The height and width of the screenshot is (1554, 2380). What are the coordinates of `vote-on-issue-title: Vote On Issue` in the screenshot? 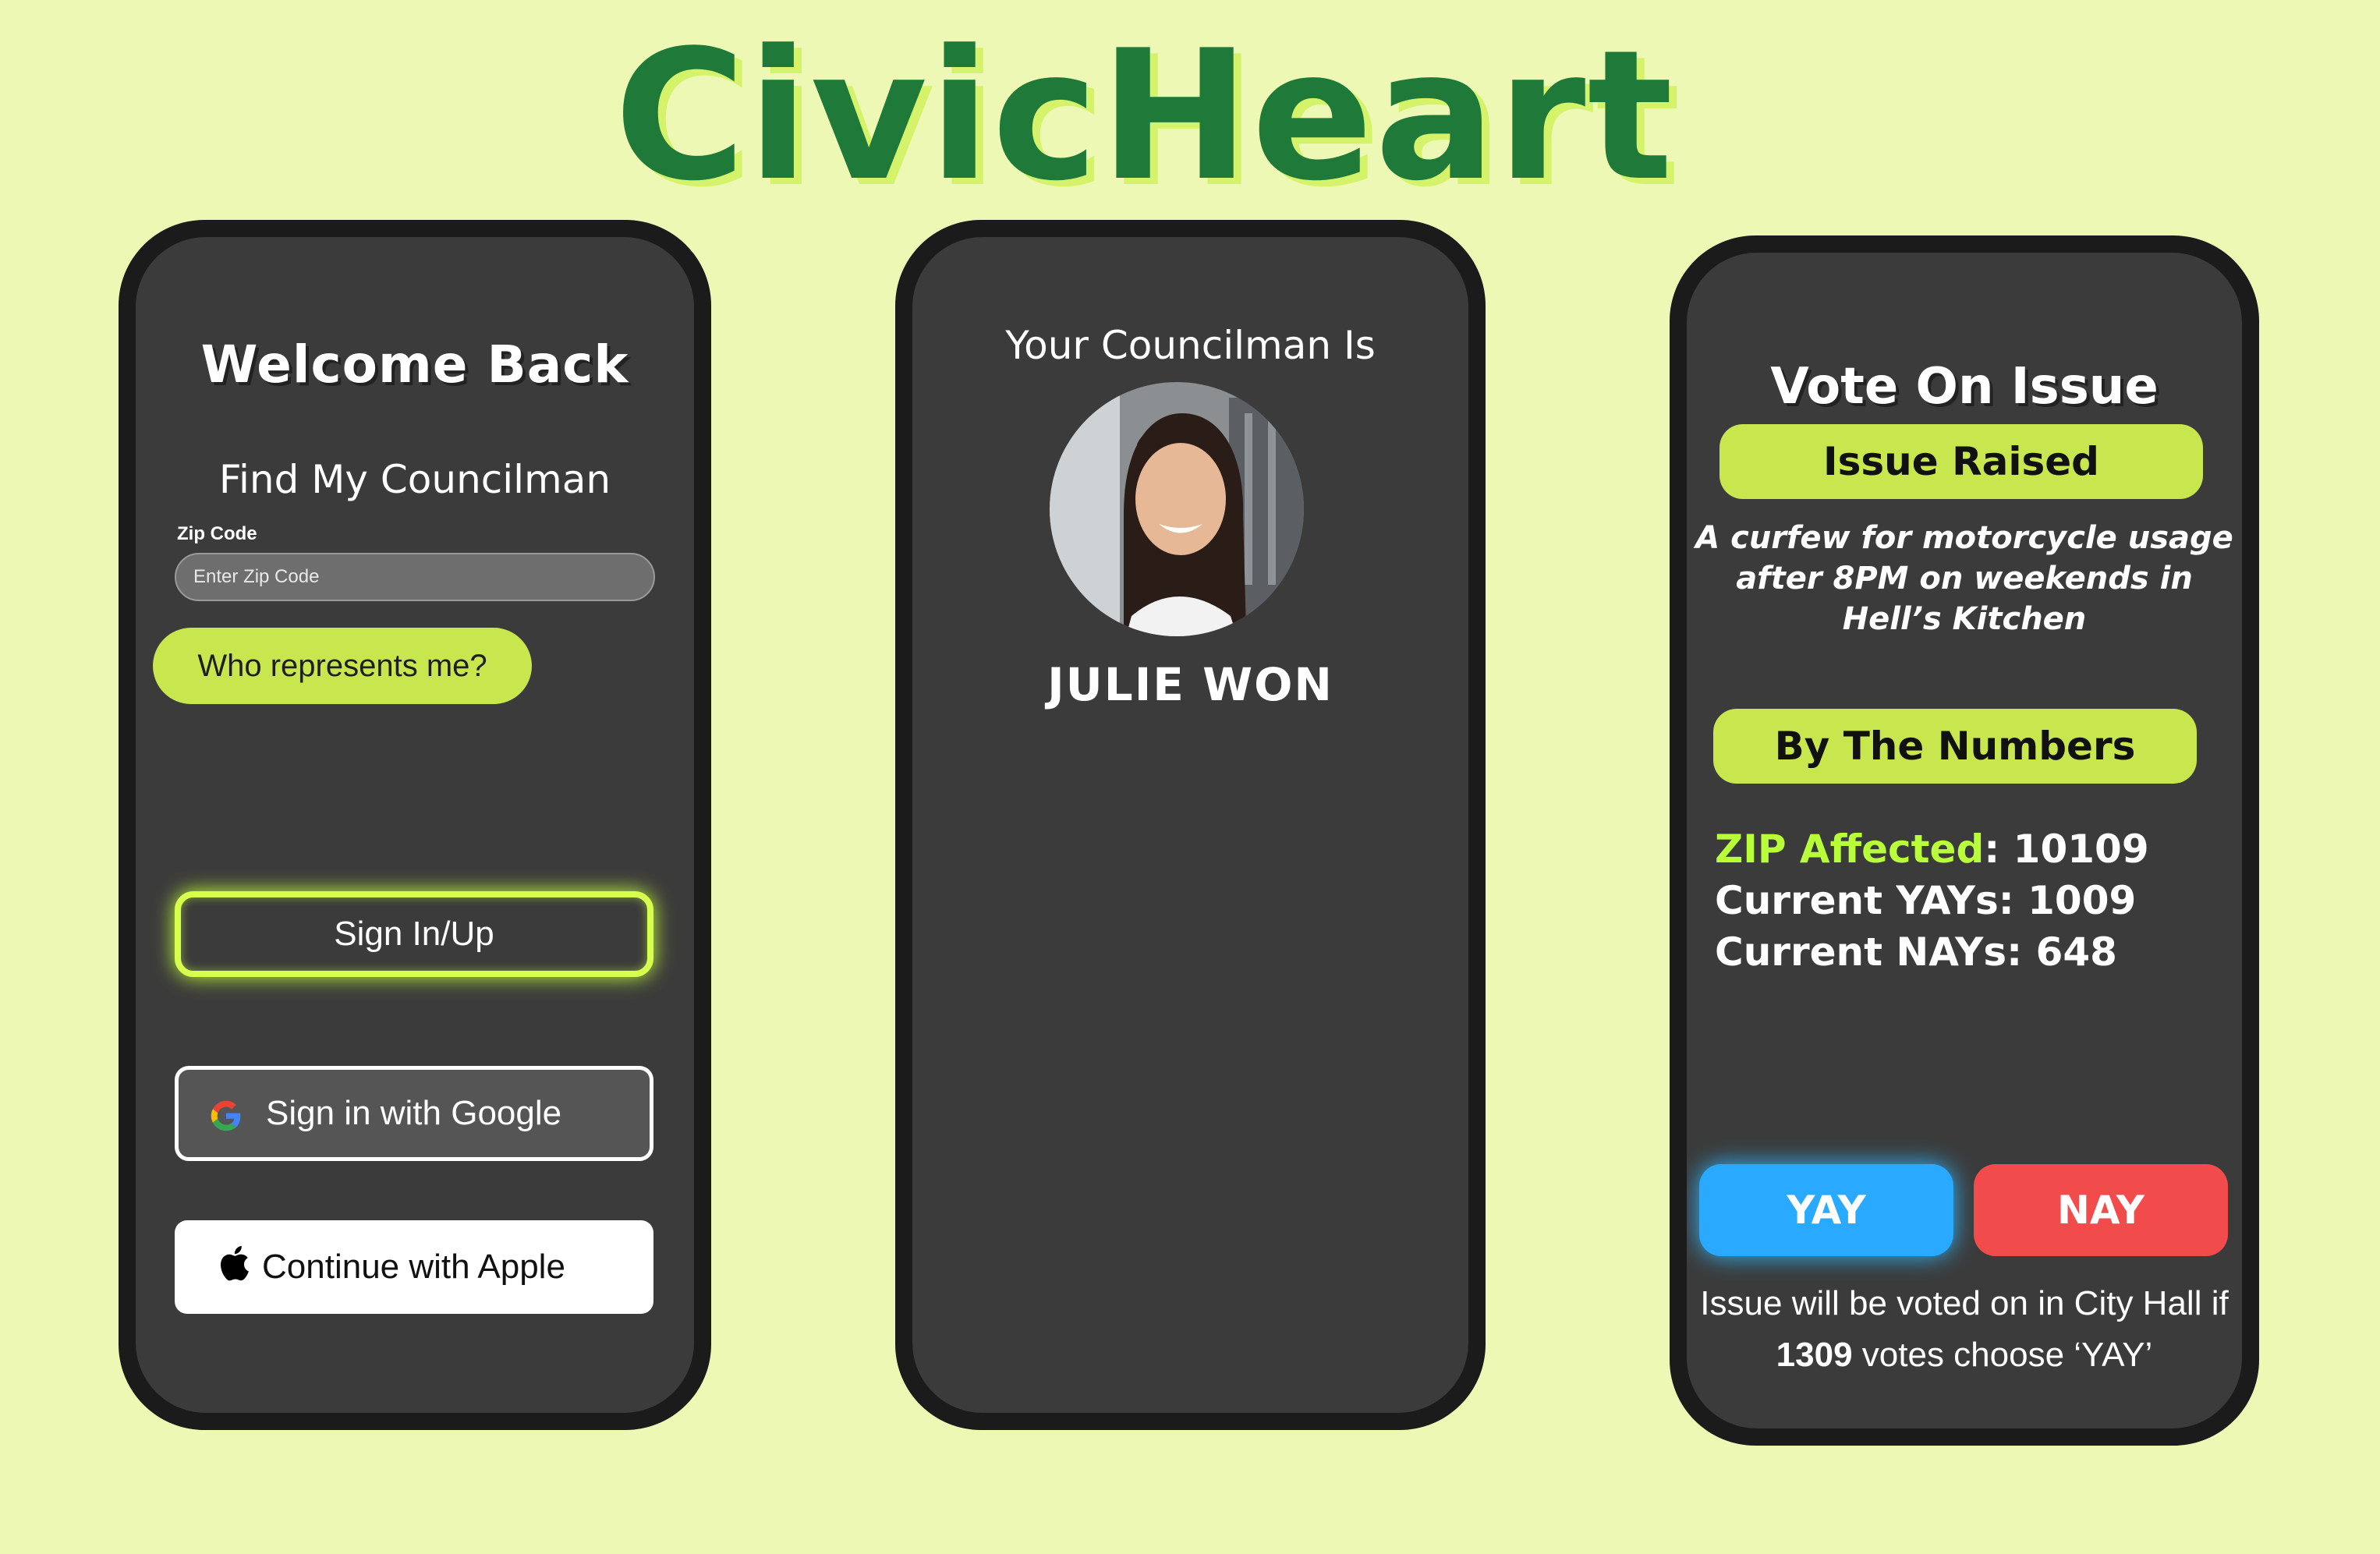 It's located at (1965, 387).